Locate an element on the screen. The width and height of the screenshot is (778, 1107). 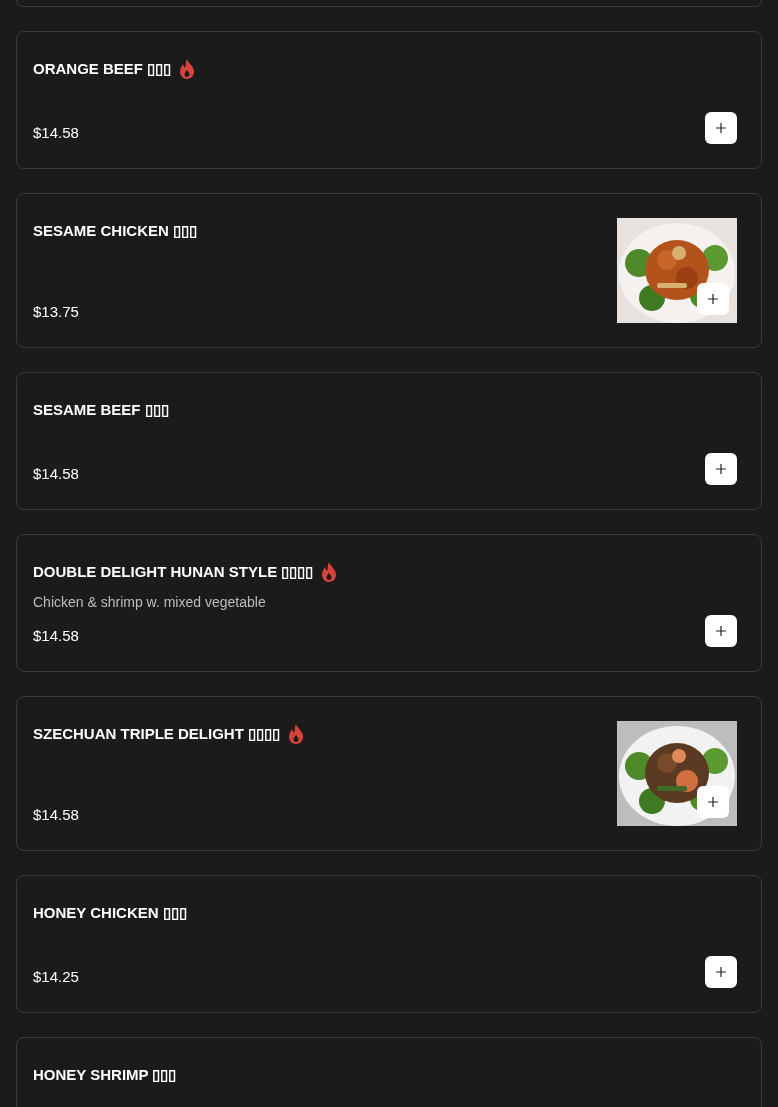
dish-name: SESAME BEEF ▯▯▯ is located at coordinates (101, 410).